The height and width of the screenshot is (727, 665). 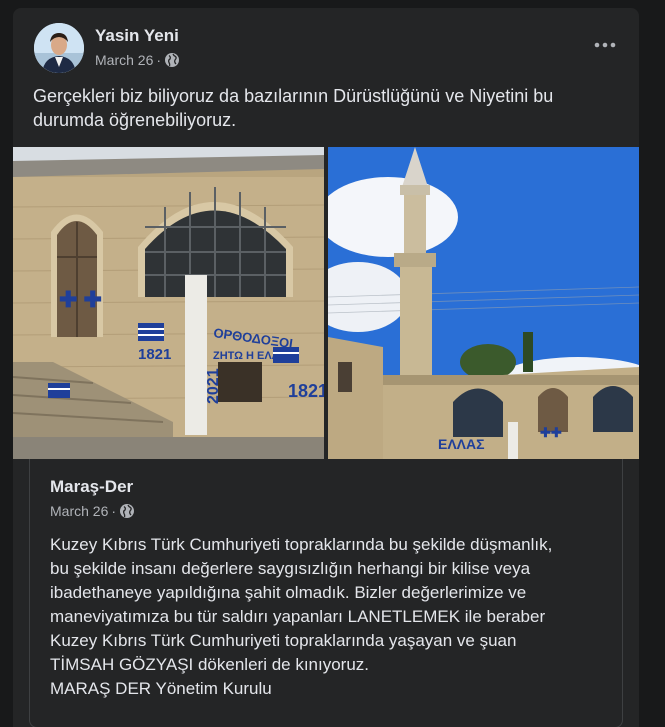 I want to click on post-meta: March 26 ·, so click(x=137, y=60).